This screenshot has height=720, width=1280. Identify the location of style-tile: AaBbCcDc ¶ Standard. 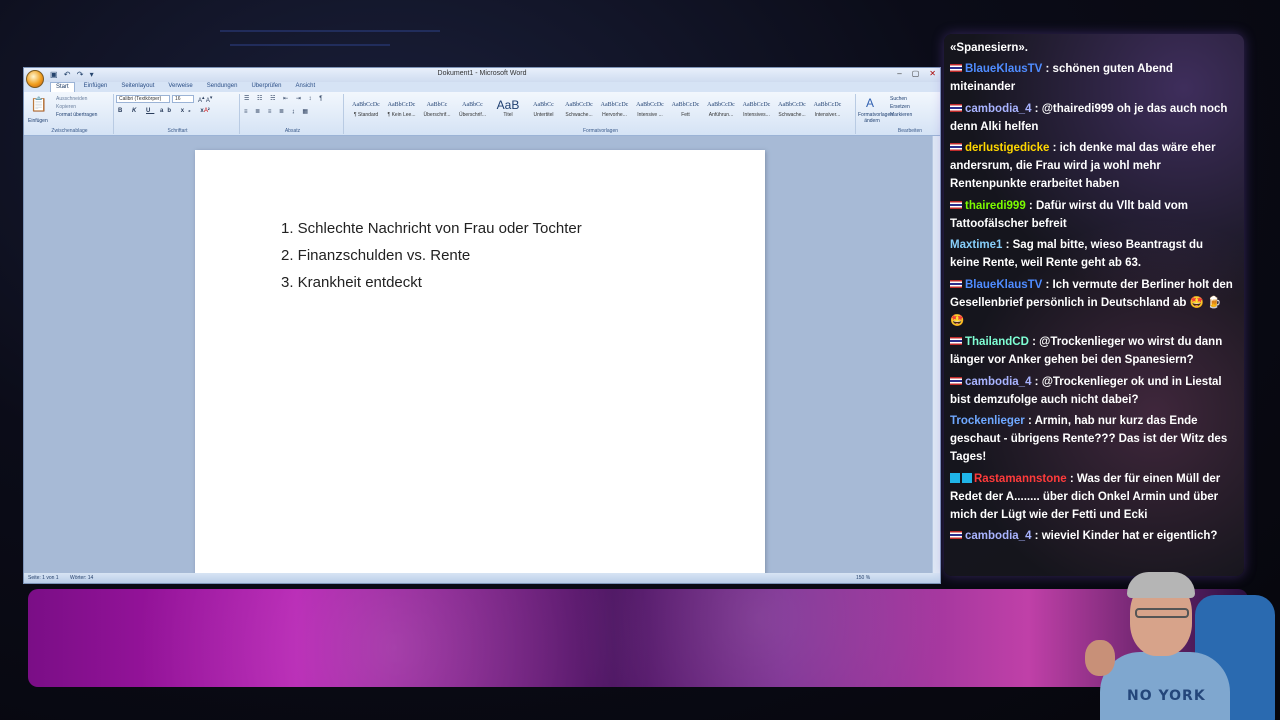
(366, 111).